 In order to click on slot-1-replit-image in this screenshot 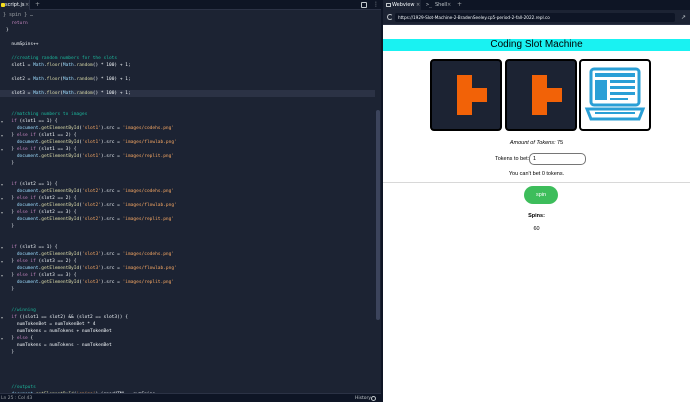, I will do `click(466, 95)`.